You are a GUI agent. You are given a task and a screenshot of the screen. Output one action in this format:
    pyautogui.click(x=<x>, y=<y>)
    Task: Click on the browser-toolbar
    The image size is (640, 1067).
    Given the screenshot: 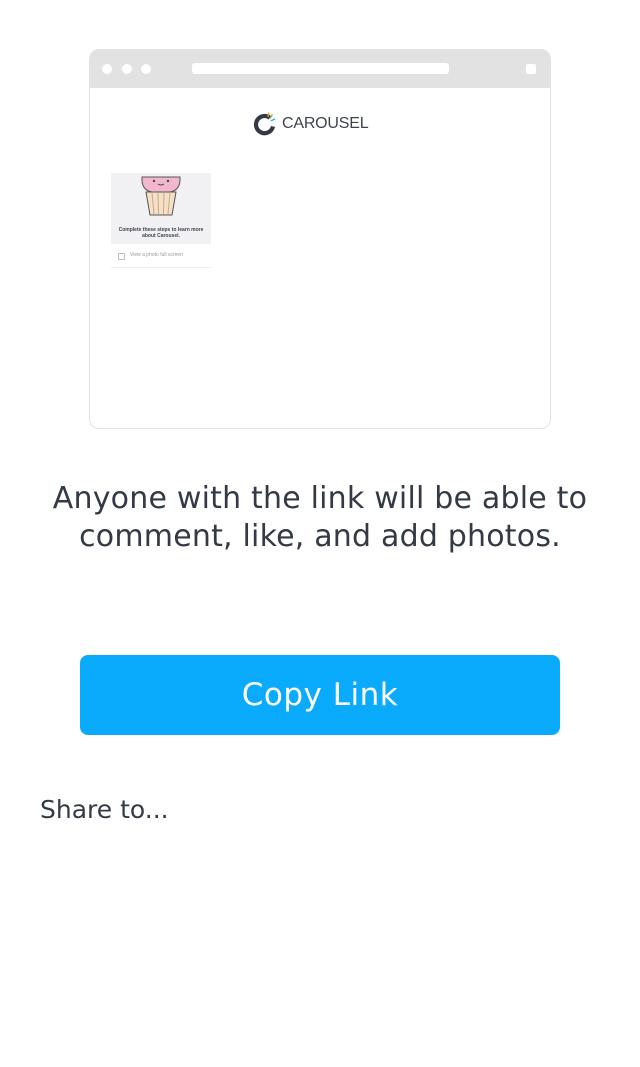 What is the action you would take?
    pyautogui.click(x=320, y=69)
    